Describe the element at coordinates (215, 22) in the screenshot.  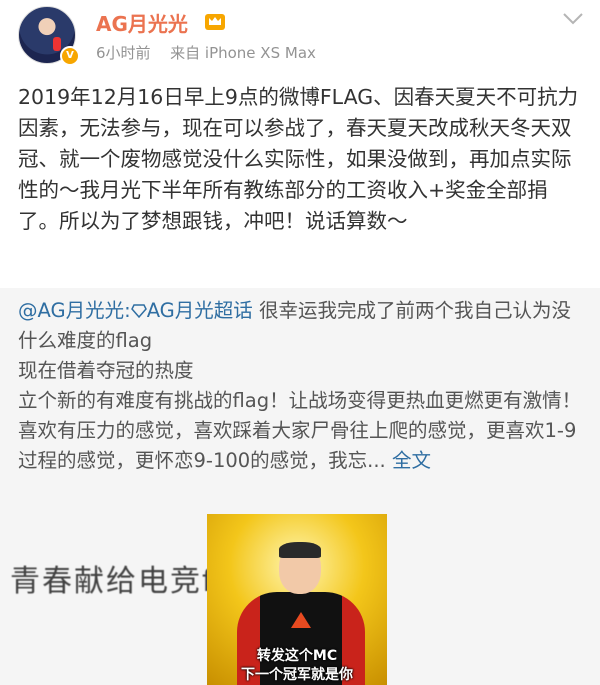
I see `crown-icon` at that location.